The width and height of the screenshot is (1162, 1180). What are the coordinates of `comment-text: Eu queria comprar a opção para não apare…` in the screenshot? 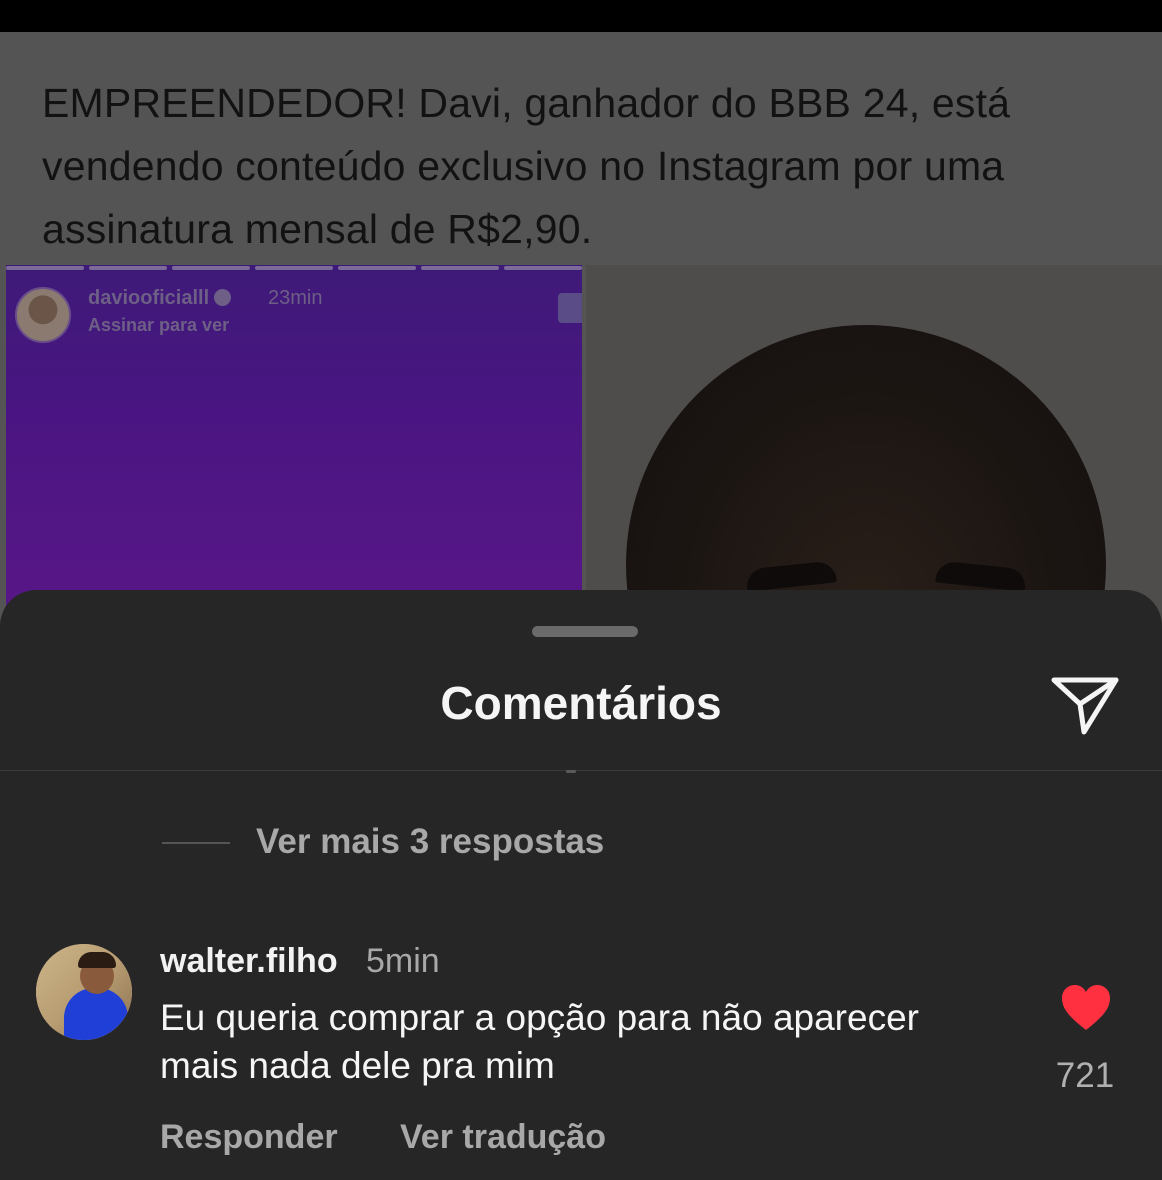 It's located at (539, 1041).